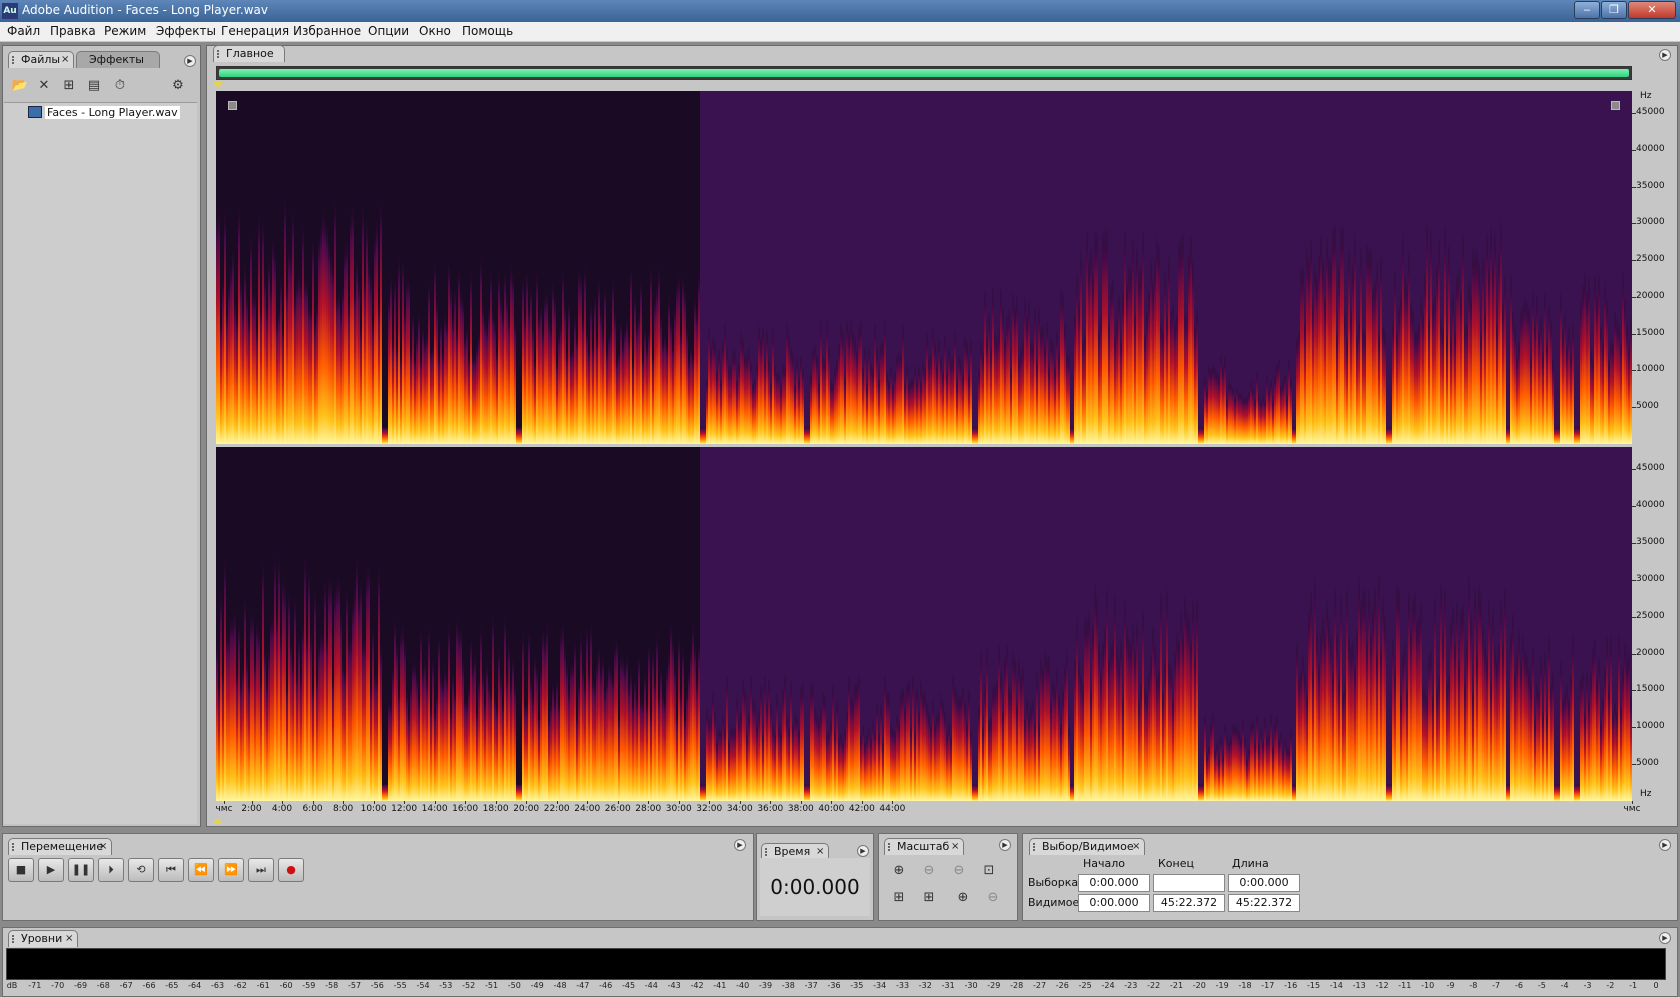 This screenshot has height=997, width=1680. Describe the element at coordinates (1154, 985) in the screenshot. I see `db-tick-label: -22` at that location.